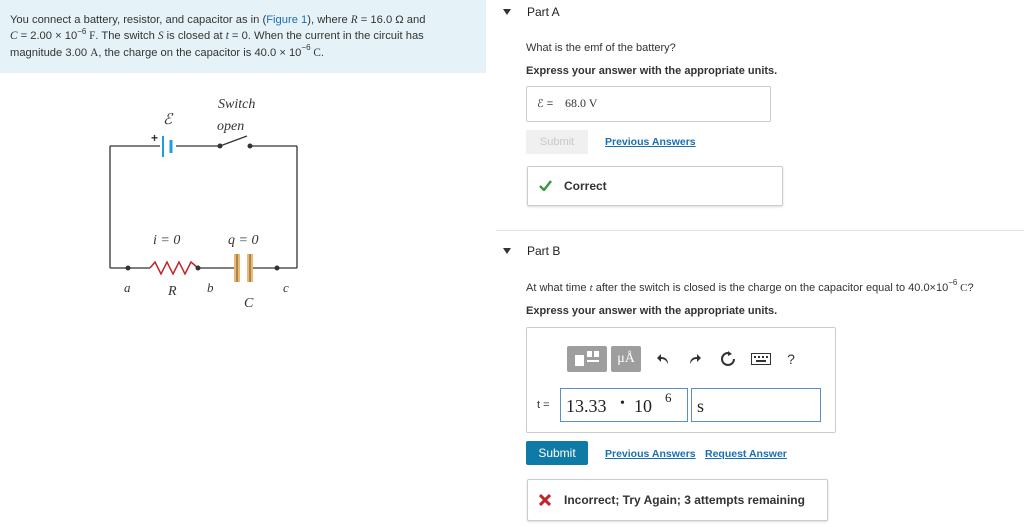 The image size is (1024, 530). Describe the element at coordinates (249, 303) in the screenshot. I see `capacitor-label: C` at that location.